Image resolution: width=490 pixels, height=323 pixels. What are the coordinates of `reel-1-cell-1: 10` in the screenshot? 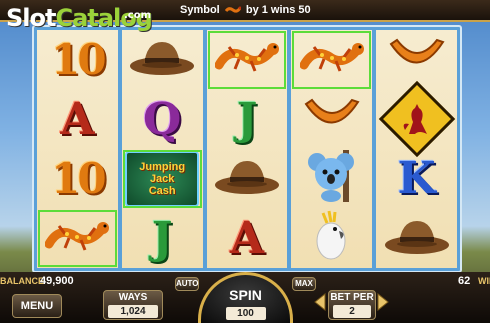 It's located at (77, 60).